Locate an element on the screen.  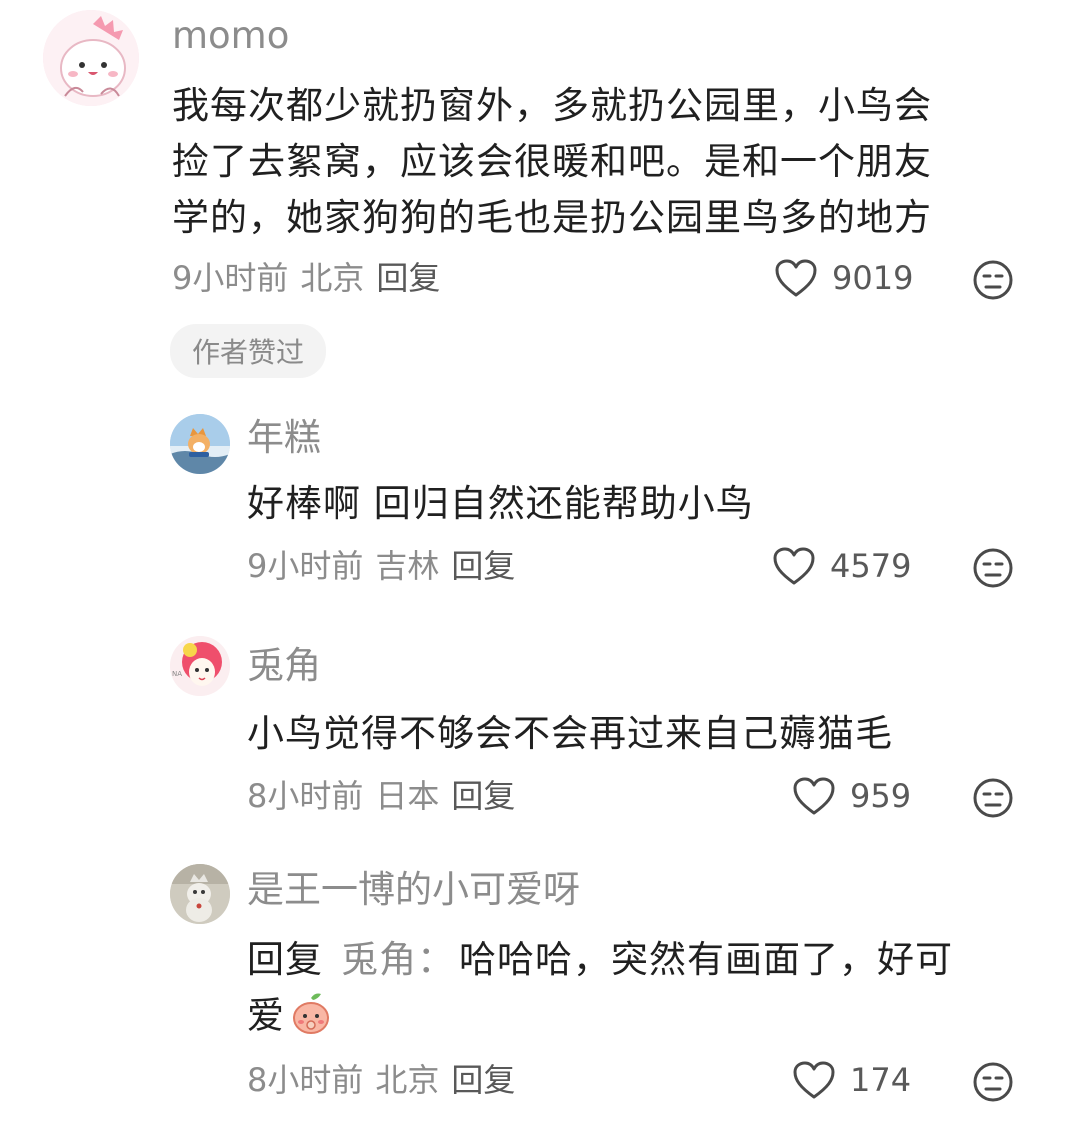
svg-text: NA is located at coordinates (177, 674).